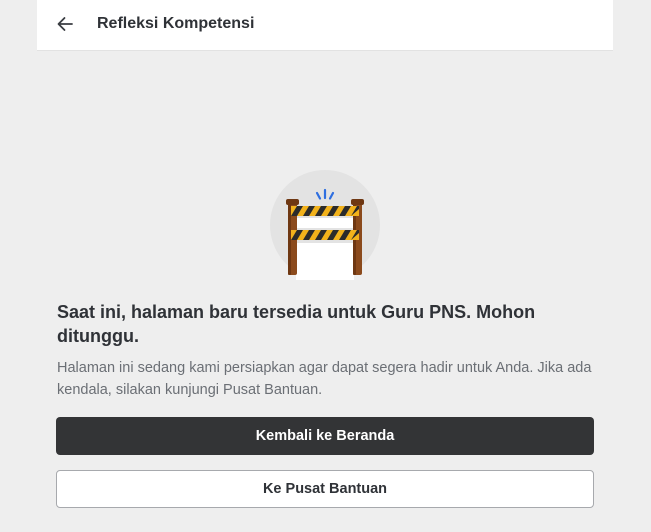 This screenshot has width=651, height=532. I want to click on arrow-left-icon, so click(65, 24).